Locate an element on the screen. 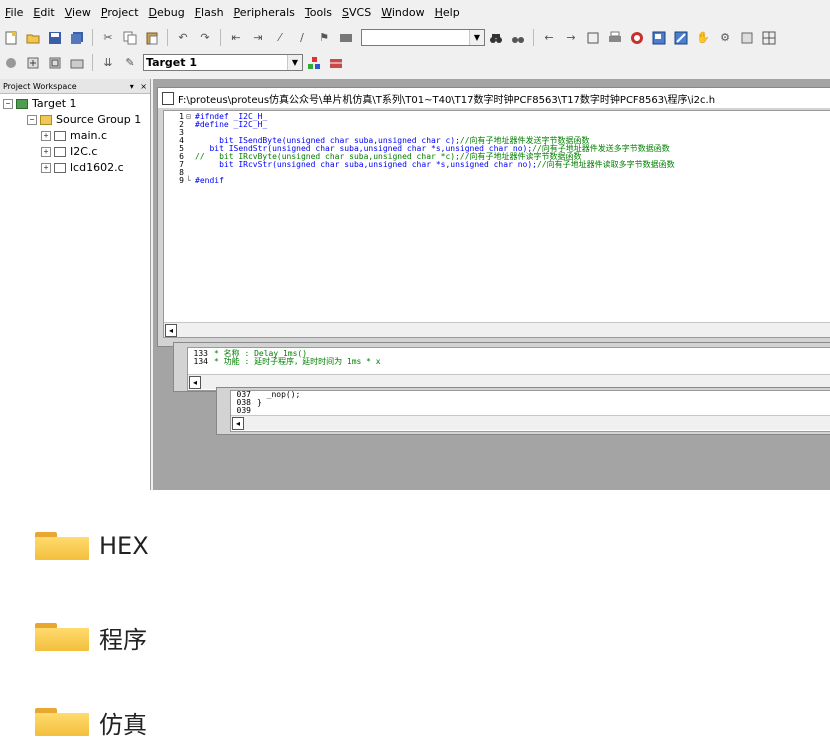  menu-svcs: SVCS is located at coordinates (356, 12).